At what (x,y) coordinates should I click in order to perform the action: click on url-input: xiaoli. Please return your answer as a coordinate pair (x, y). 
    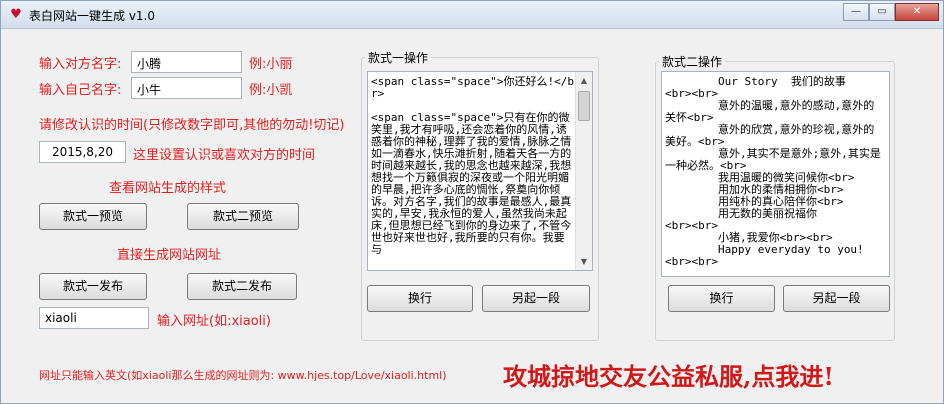
    Looking at the image, I should click on (94, 318).